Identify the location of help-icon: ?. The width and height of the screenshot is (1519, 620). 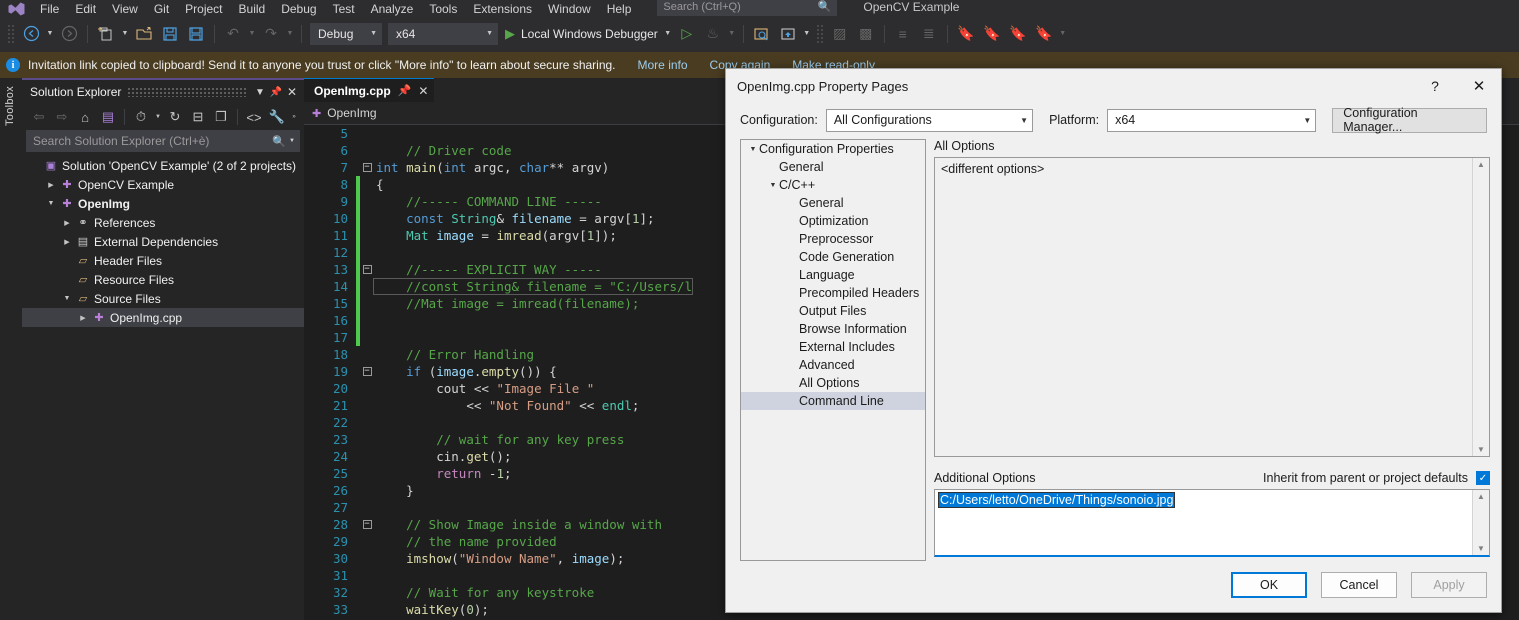
(1435, 86).